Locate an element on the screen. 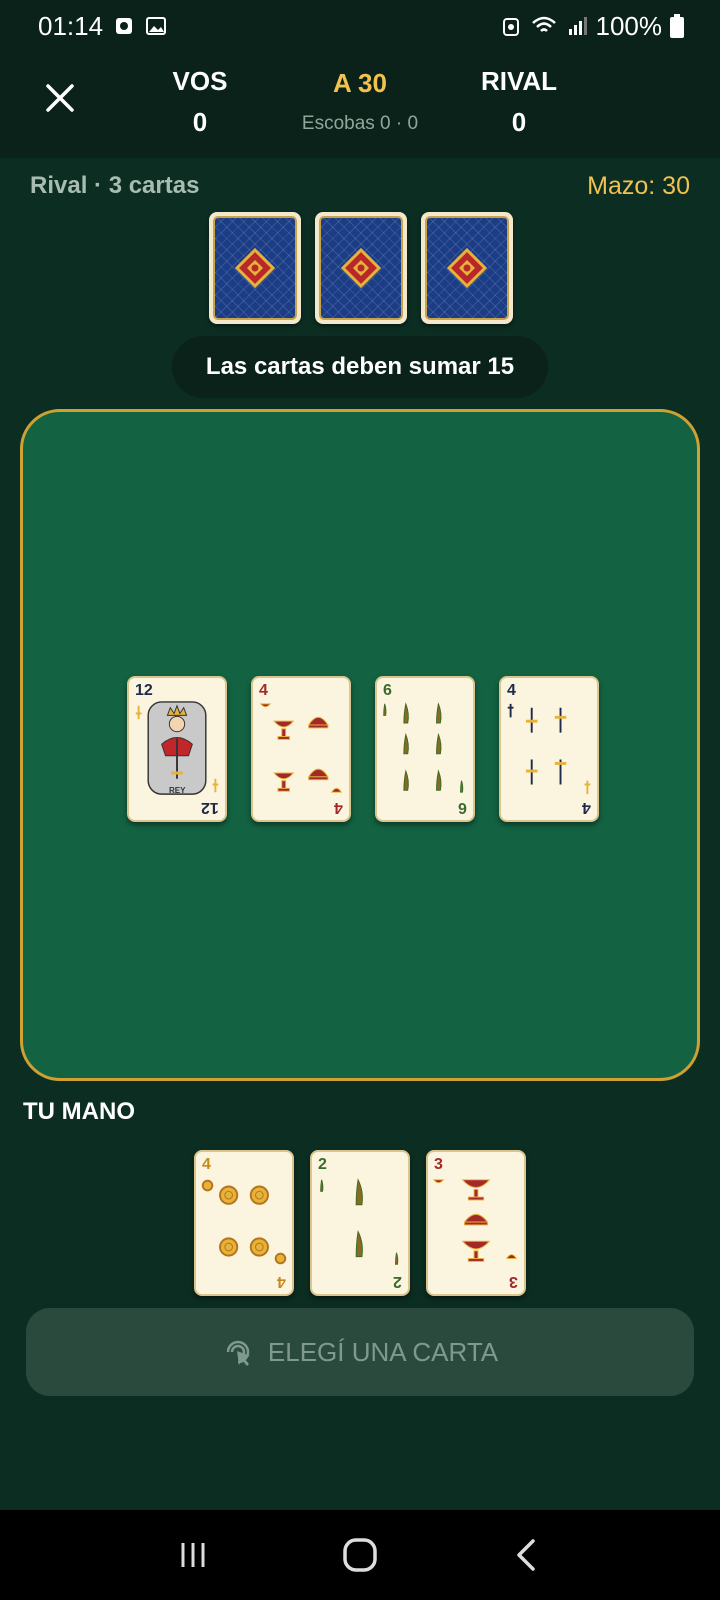  hand-card: 3 3 is located at coordinates (476, 1223).